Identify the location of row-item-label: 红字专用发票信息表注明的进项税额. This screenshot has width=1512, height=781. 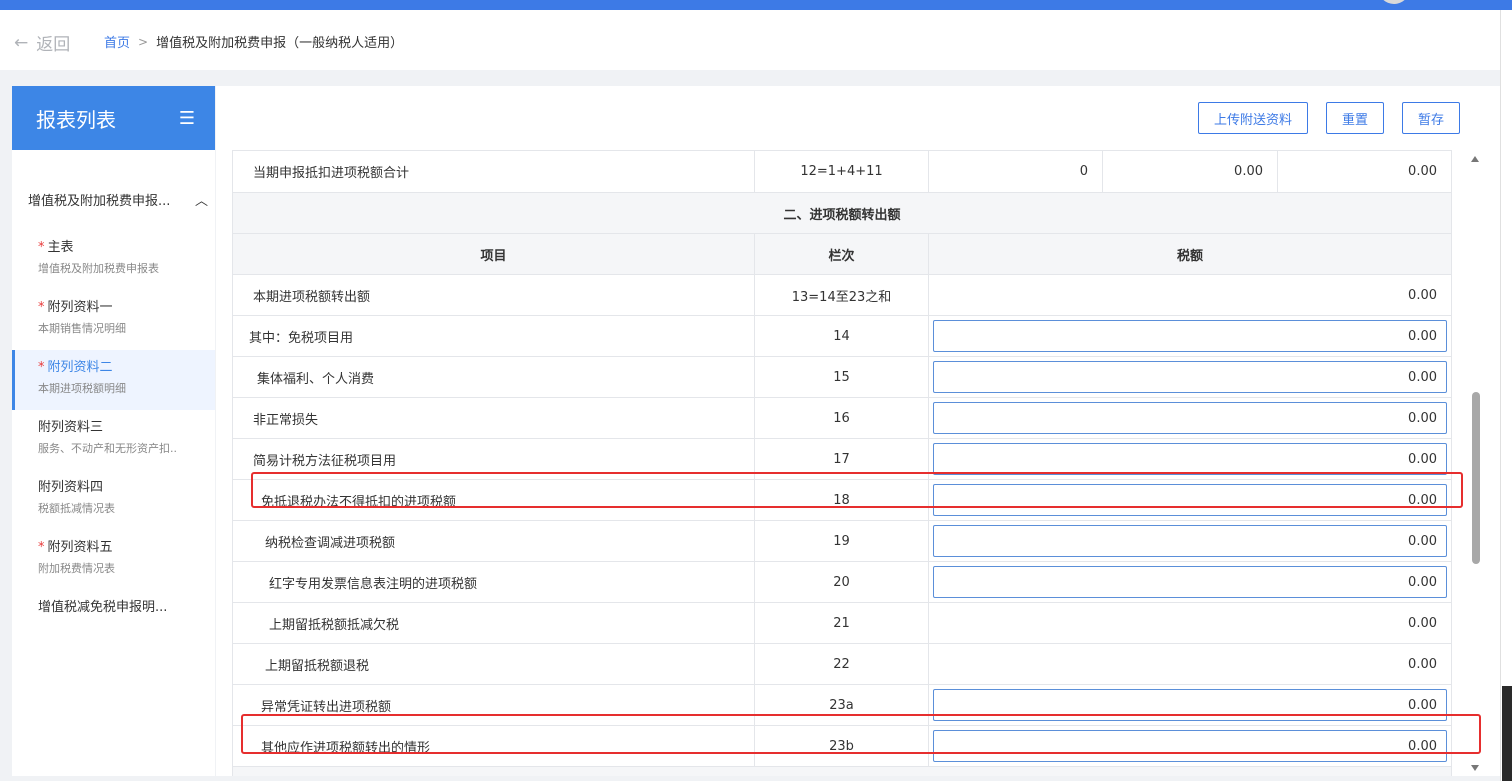
(493, 582).